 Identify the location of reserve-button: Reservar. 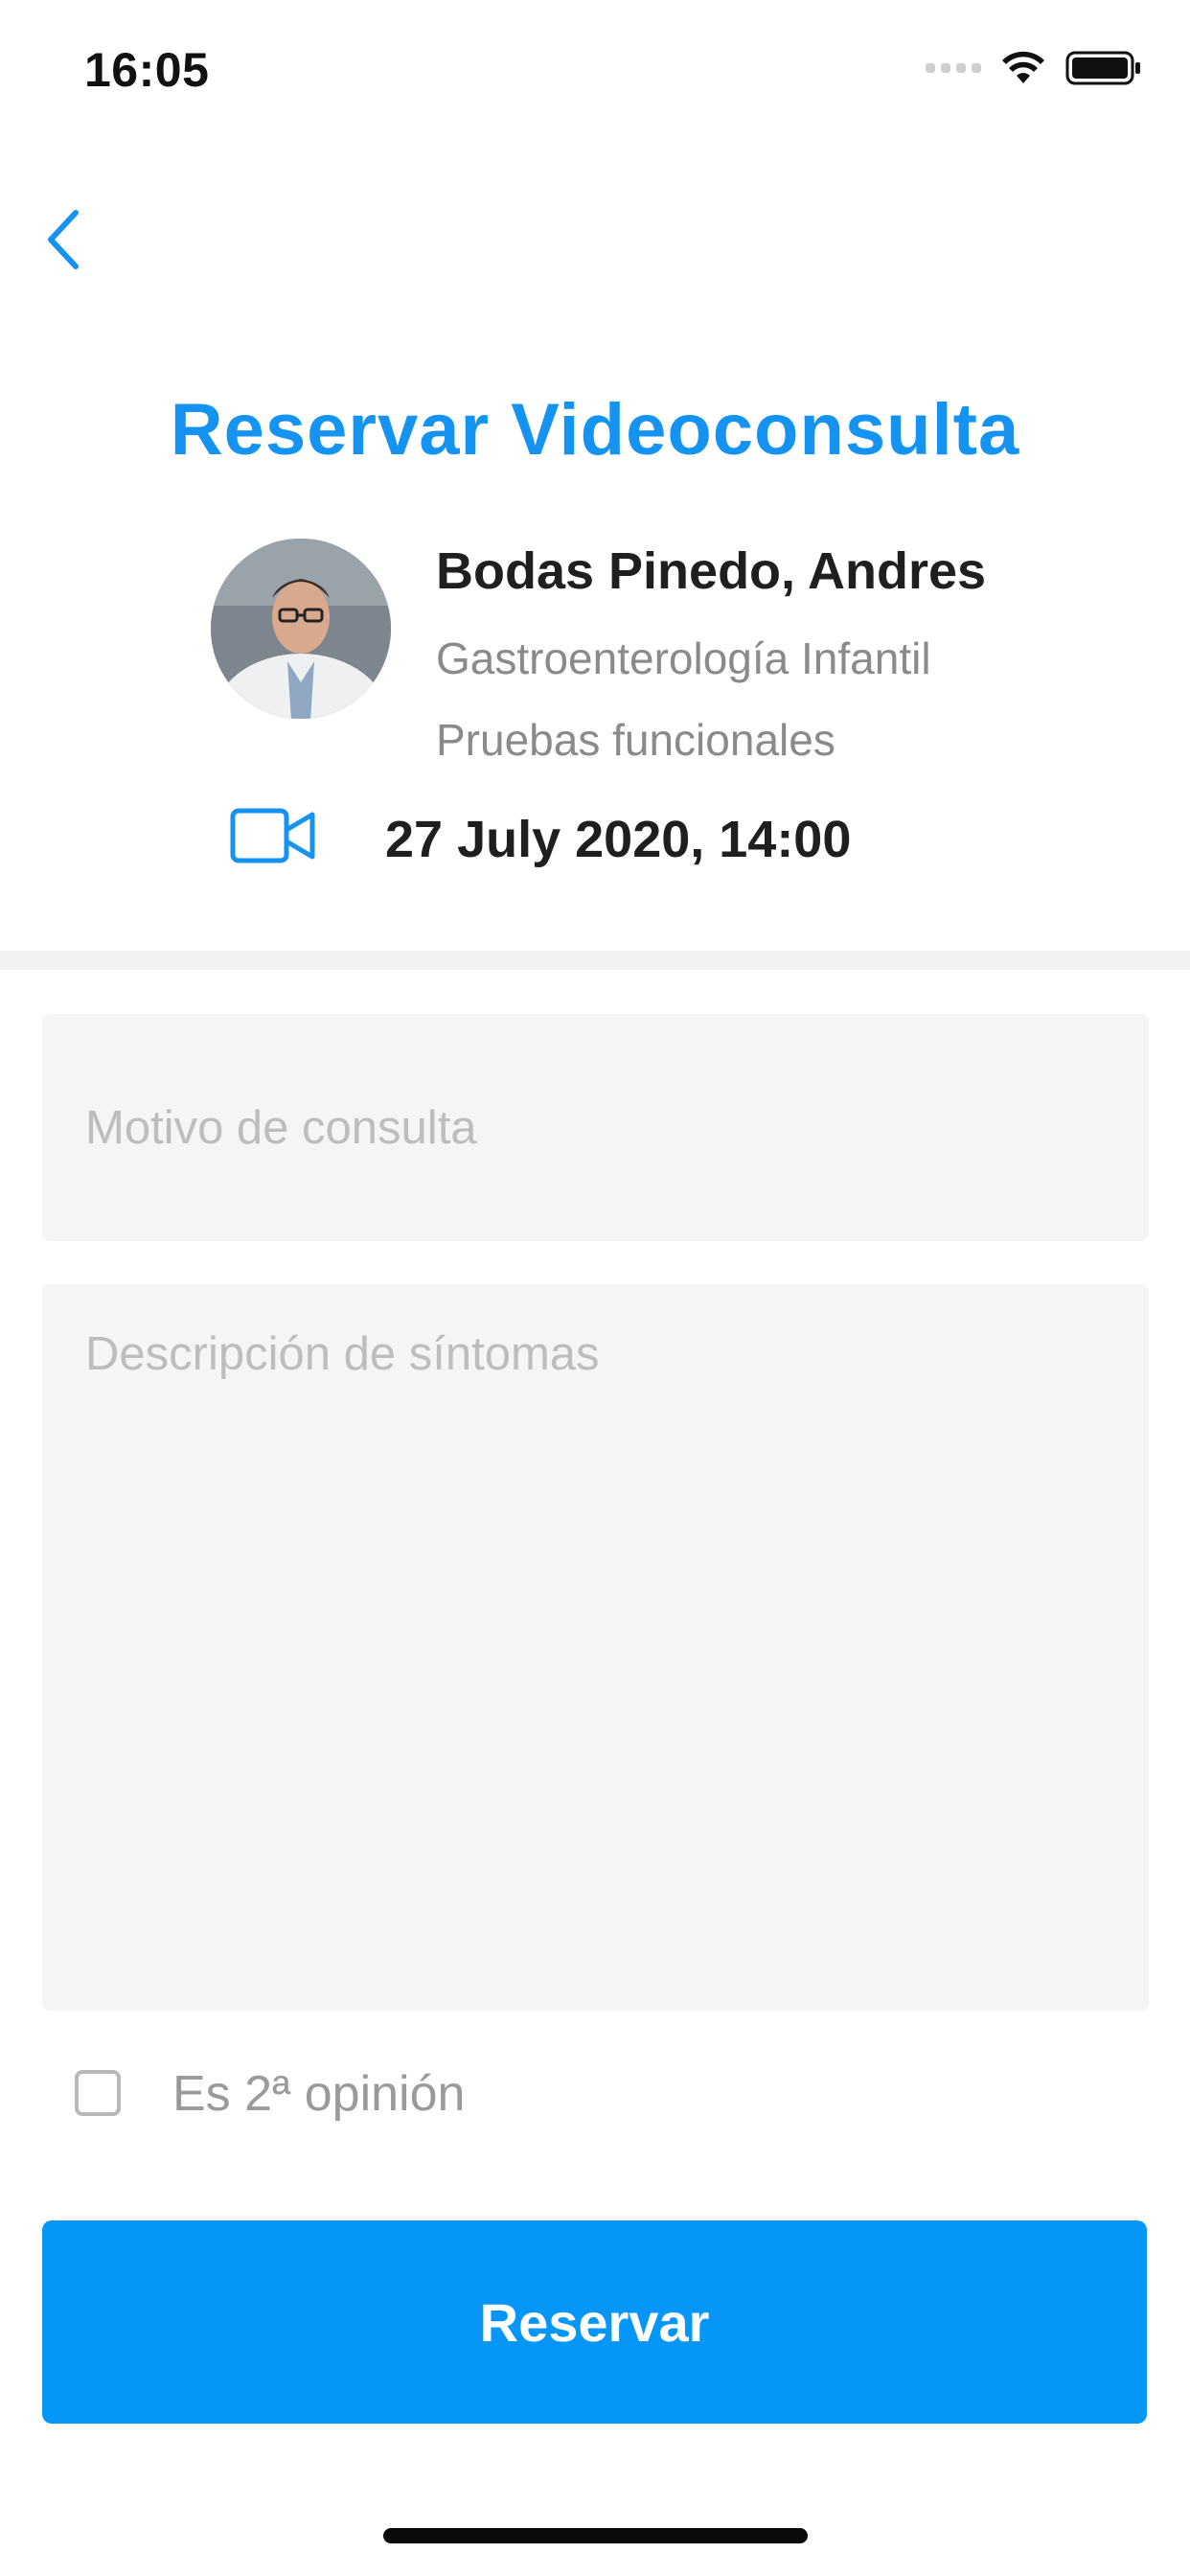
(594, 2322).